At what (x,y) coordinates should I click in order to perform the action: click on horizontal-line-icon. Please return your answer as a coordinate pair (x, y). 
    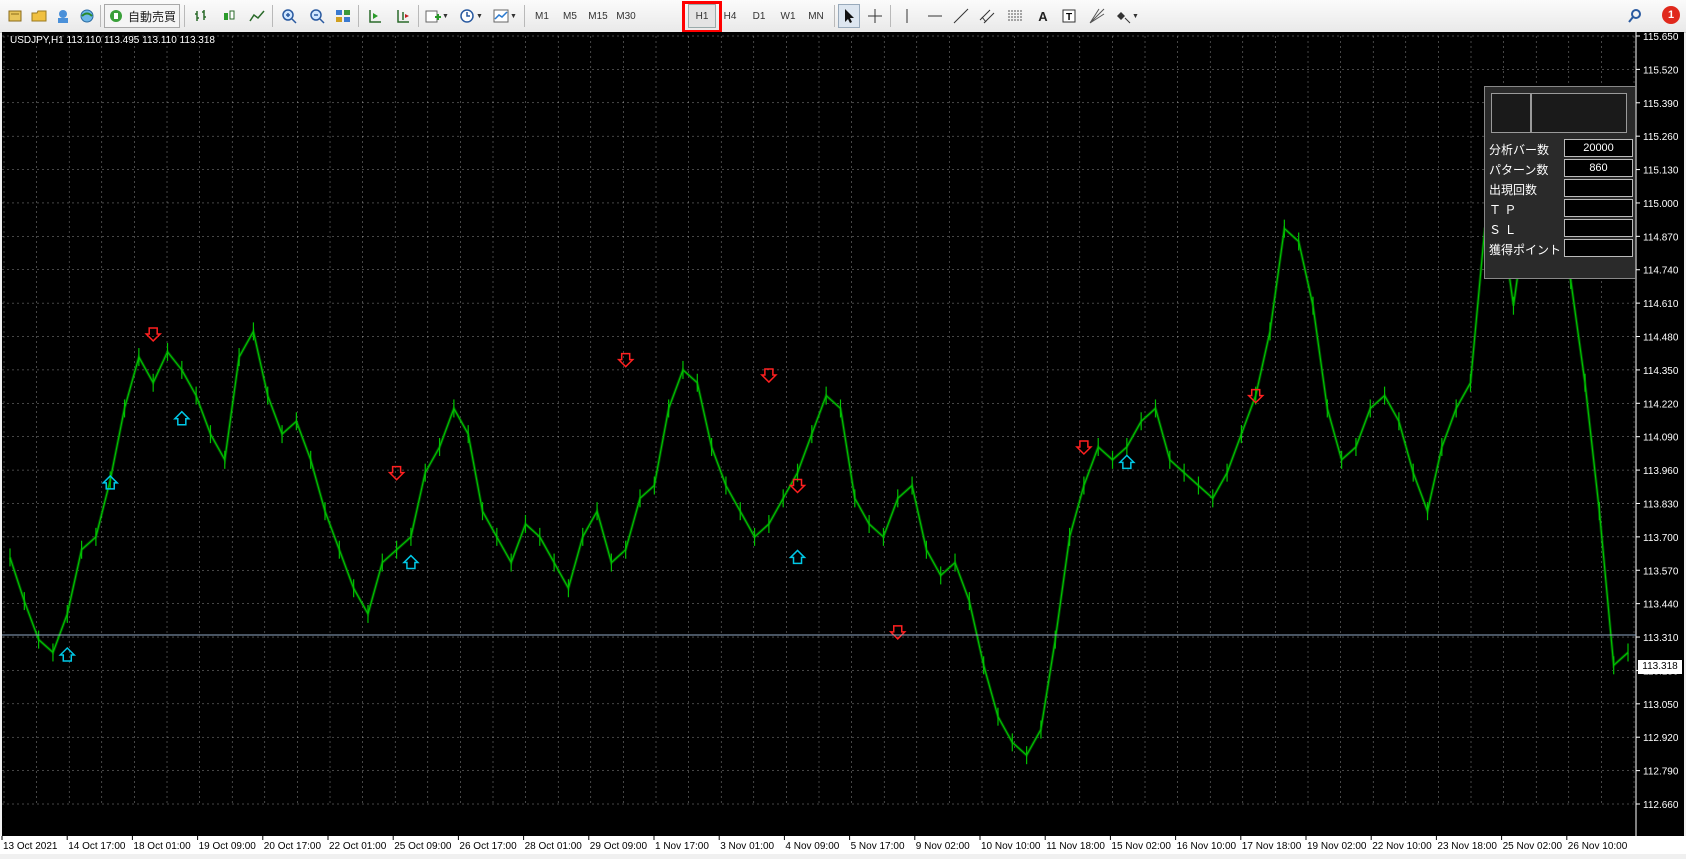
    Looking at the image, I should click on (935, 16).